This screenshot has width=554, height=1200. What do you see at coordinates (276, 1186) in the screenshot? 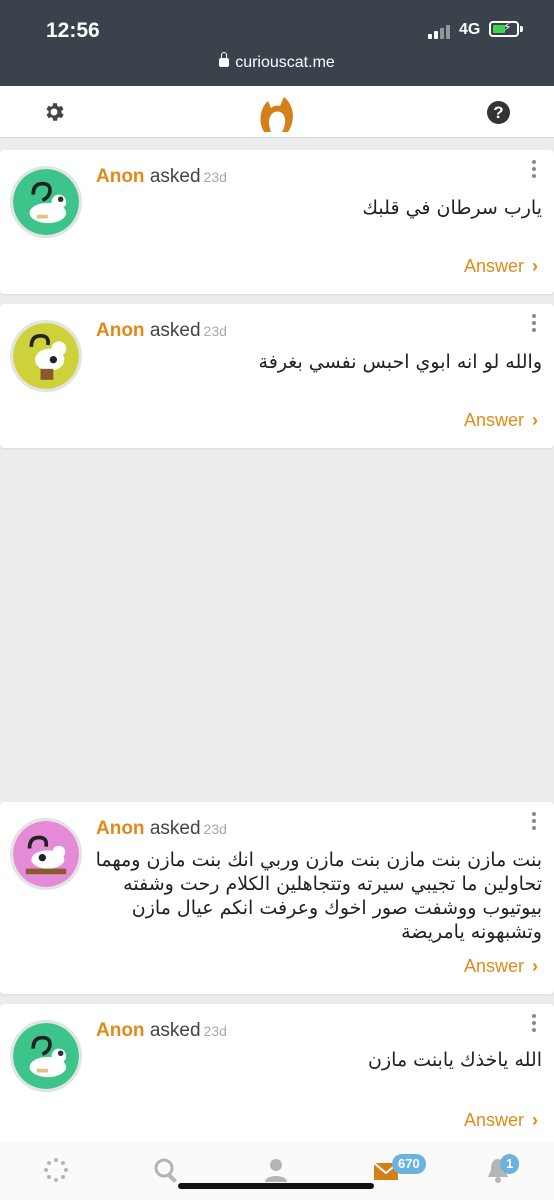
I see `home-indicator` at bounding box center [276, 1186].